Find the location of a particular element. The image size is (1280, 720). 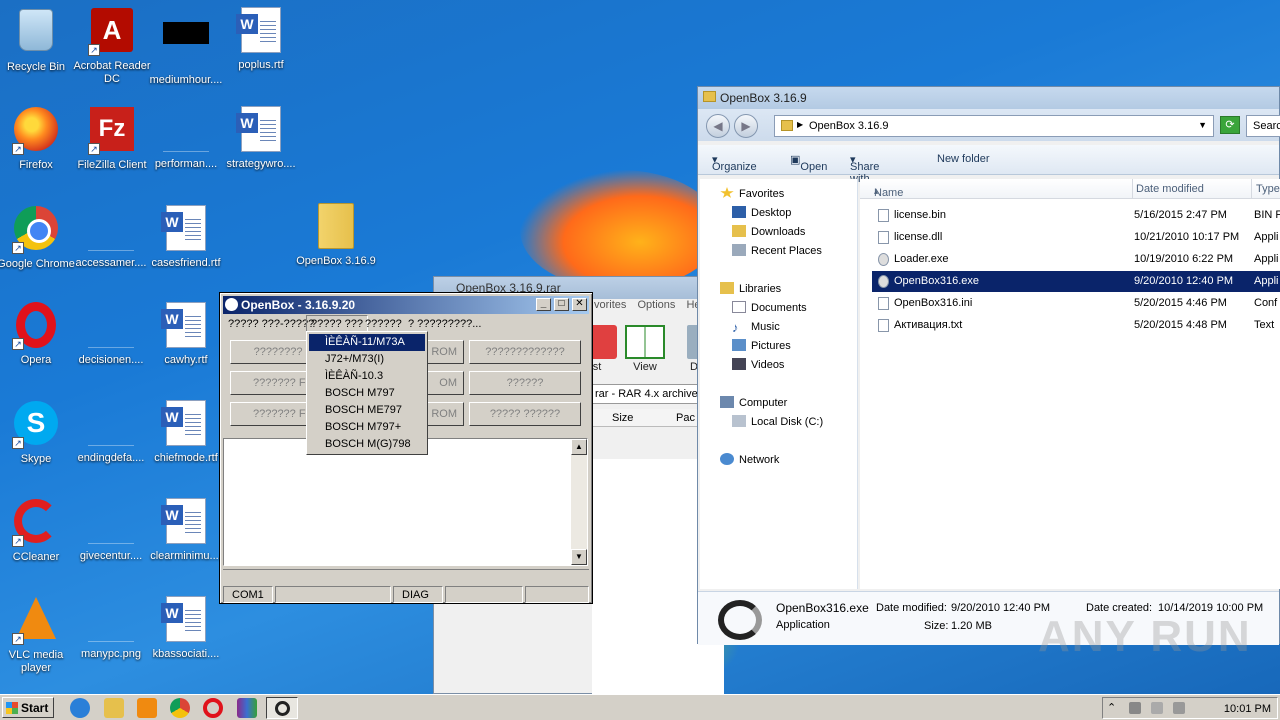

show-hidden-icons-icon: ⌃ is located at coordinates (1111, 707).